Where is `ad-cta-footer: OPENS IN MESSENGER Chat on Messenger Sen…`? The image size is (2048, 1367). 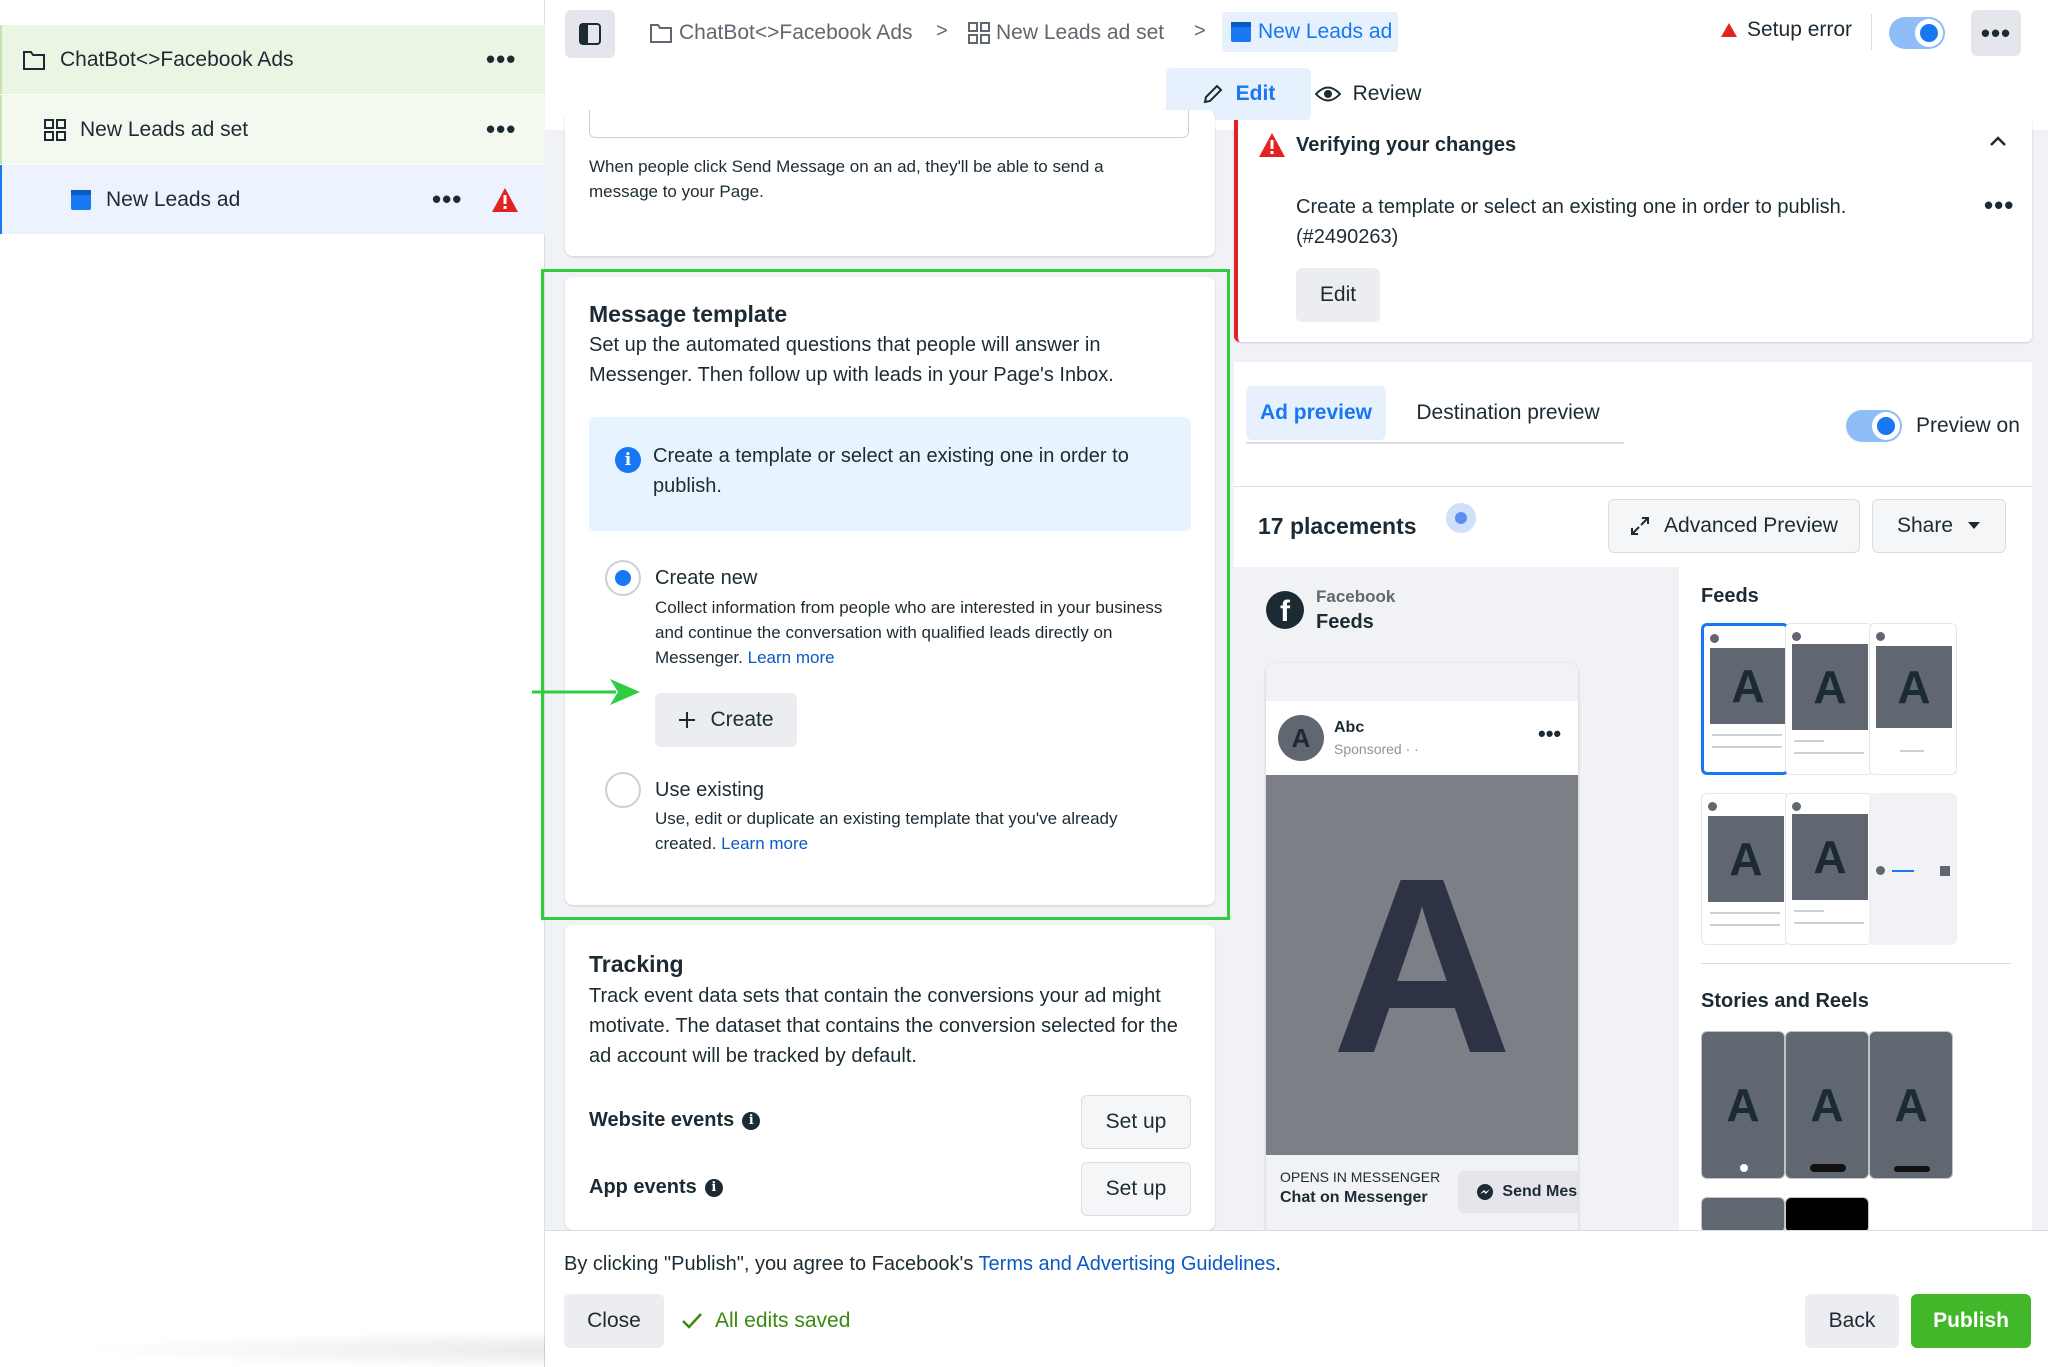 ad-cta-footer: OPENS IN MESSENGER Chat on Messenger Sen… is located at coordinates (1422, 1194).